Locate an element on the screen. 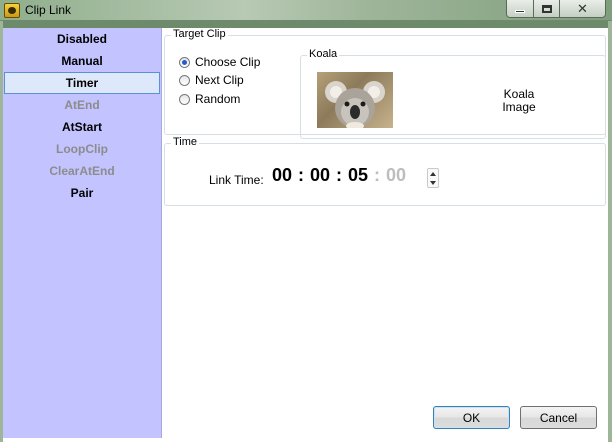 Image resolution: width=612 pixels, height=442 pixels. sidebar-item-atend: AtEnd is located at coordinates (82, 105).